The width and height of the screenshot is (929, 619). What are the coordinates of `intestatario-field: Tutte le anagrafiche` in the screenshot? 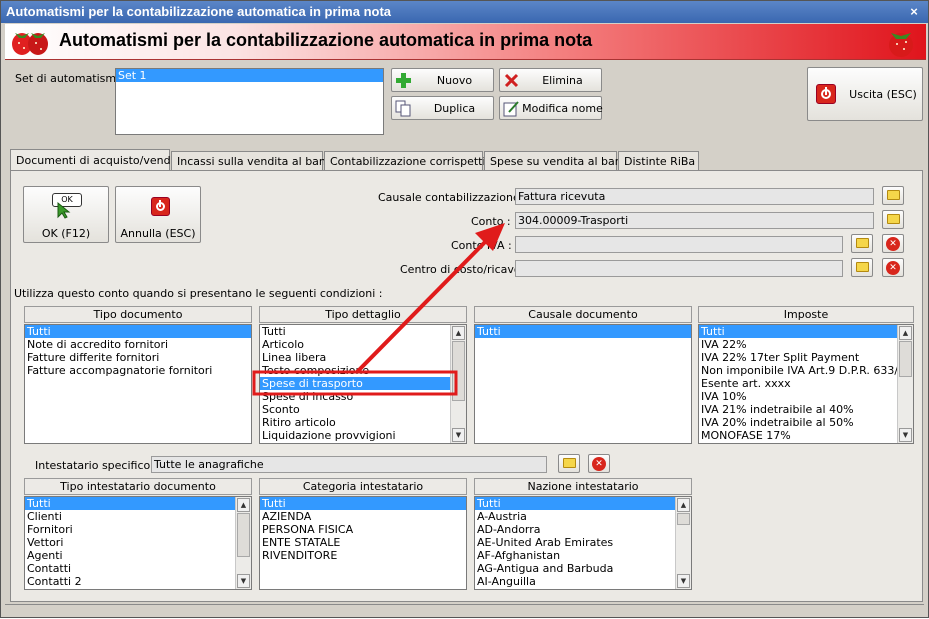 It's located at (349, 464).